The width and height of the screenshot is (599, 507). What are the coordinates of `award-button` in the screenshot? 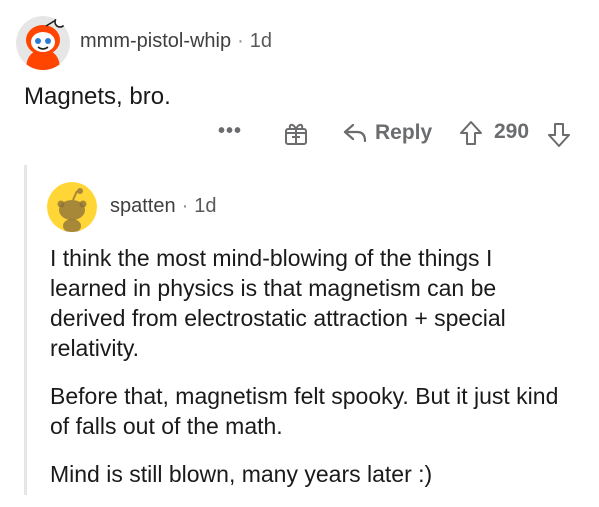 It's located at (296, 133).